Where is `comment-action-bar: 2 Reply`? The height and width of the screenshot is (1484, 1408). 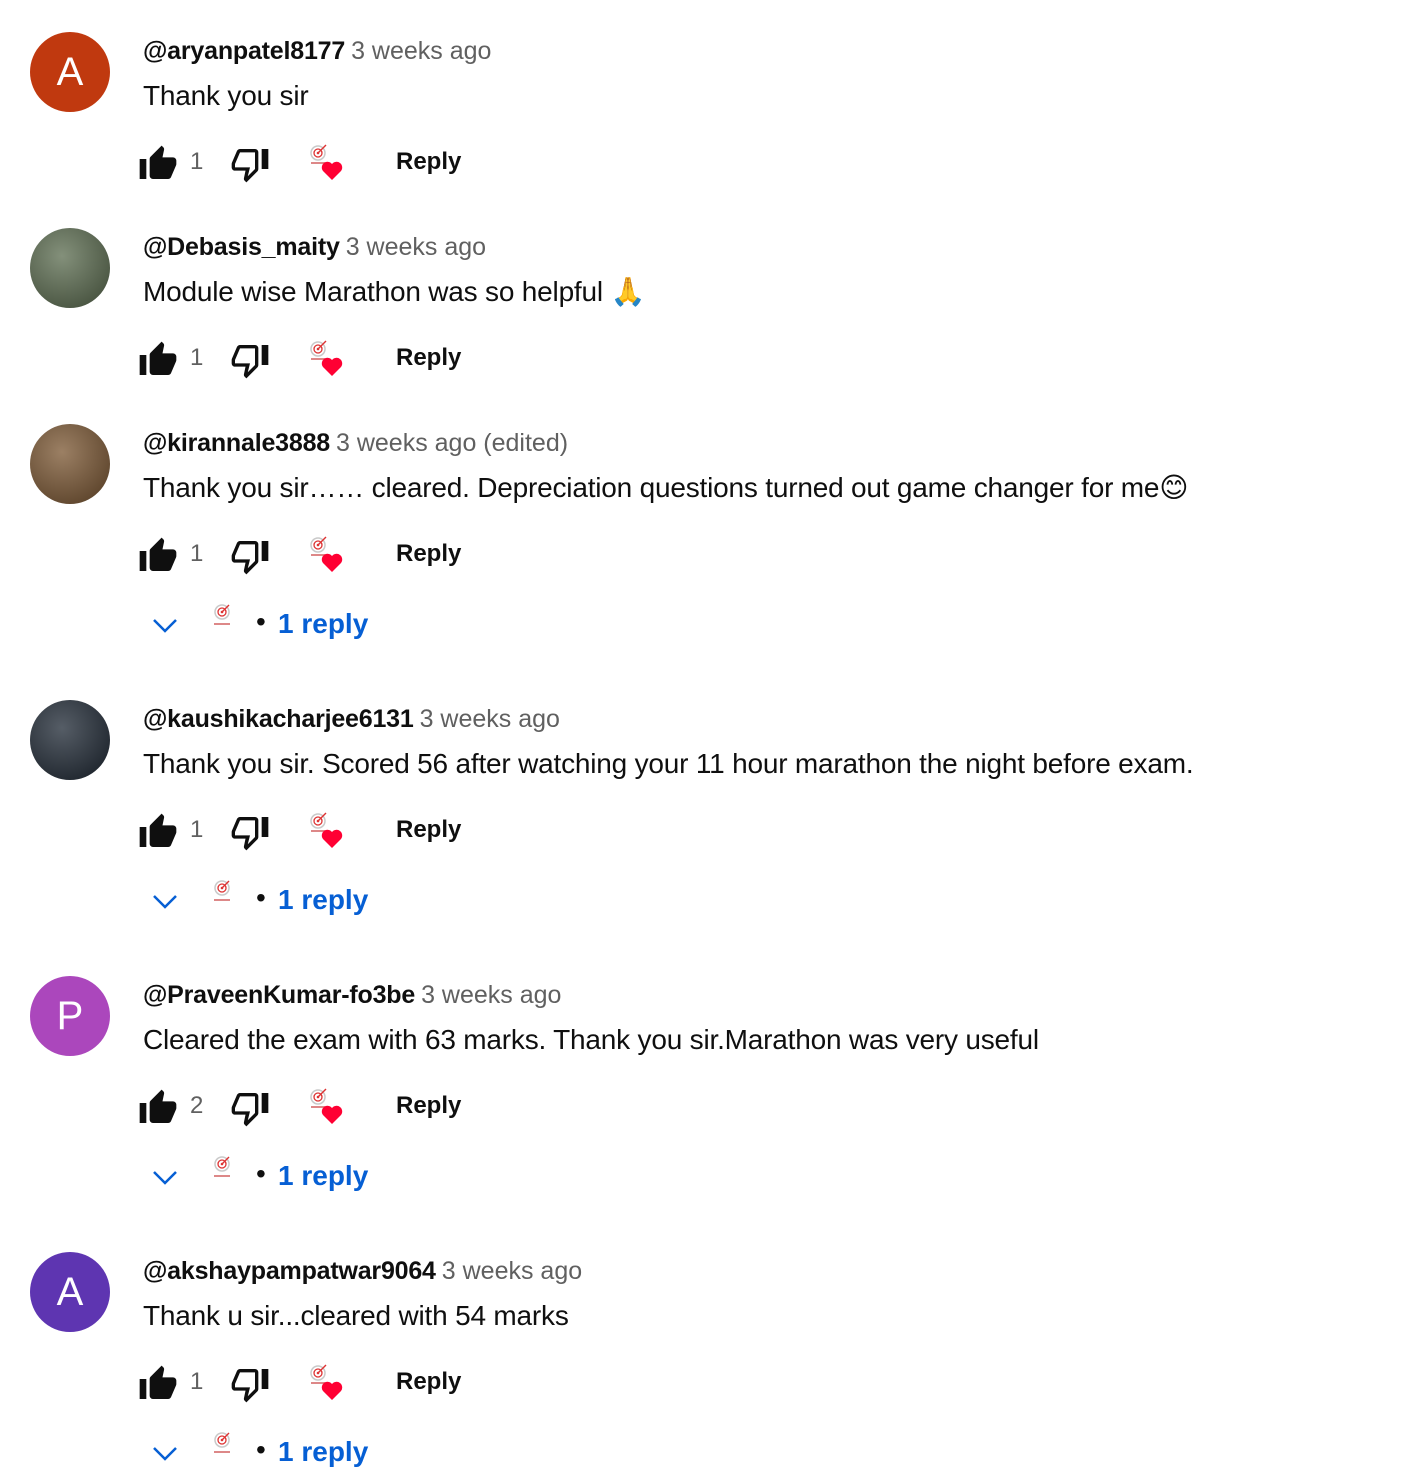
comment-action-bar: 2 Reply is located at coordinates (338, 1108).